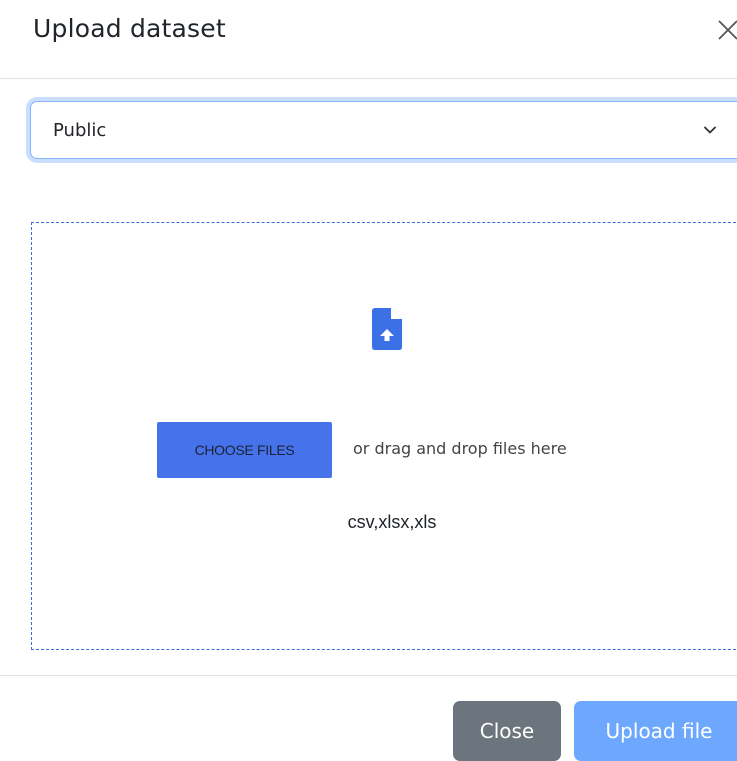 This screenshot has width=737, height=761. I want to click on drag-drop-hint: or drag and drop files here, so click(460, 448).